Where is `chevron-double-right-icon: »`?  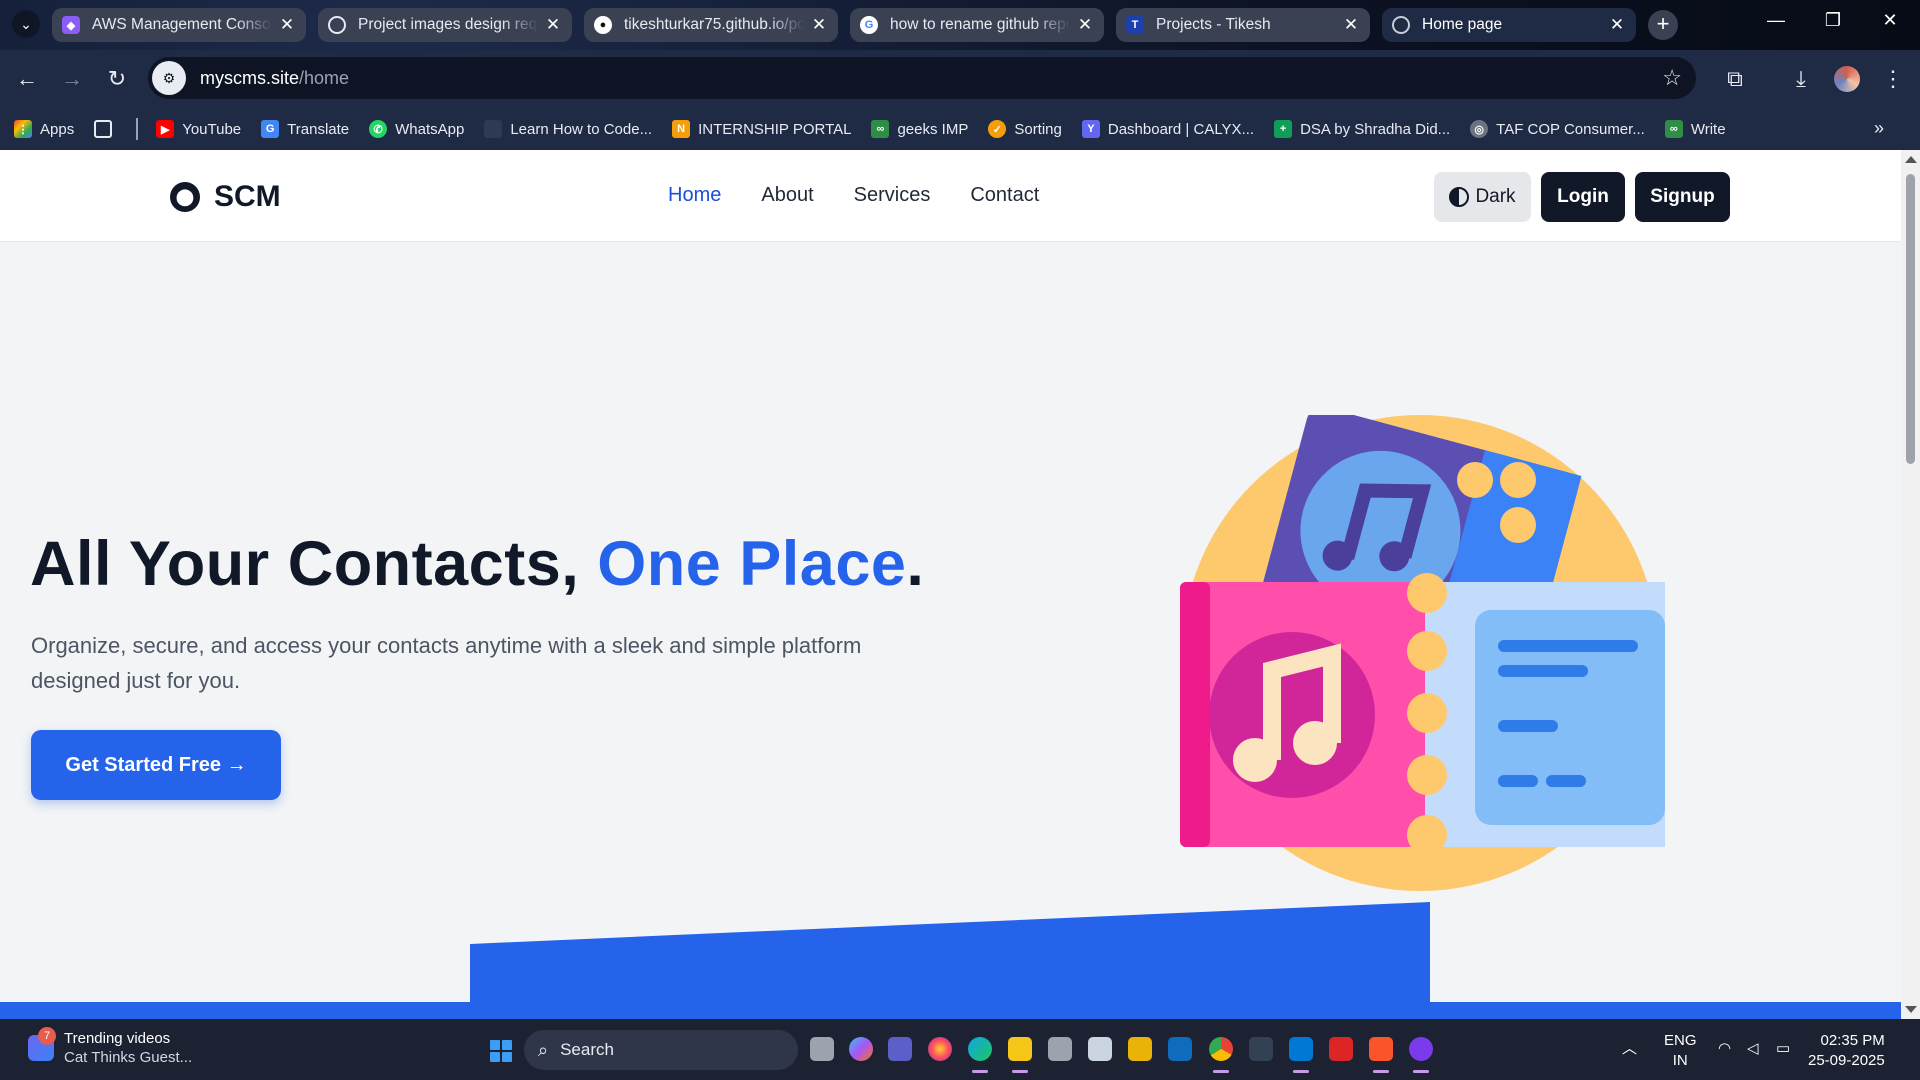
chevron-double-right-icon: » is located at coordinates (1879, 128).